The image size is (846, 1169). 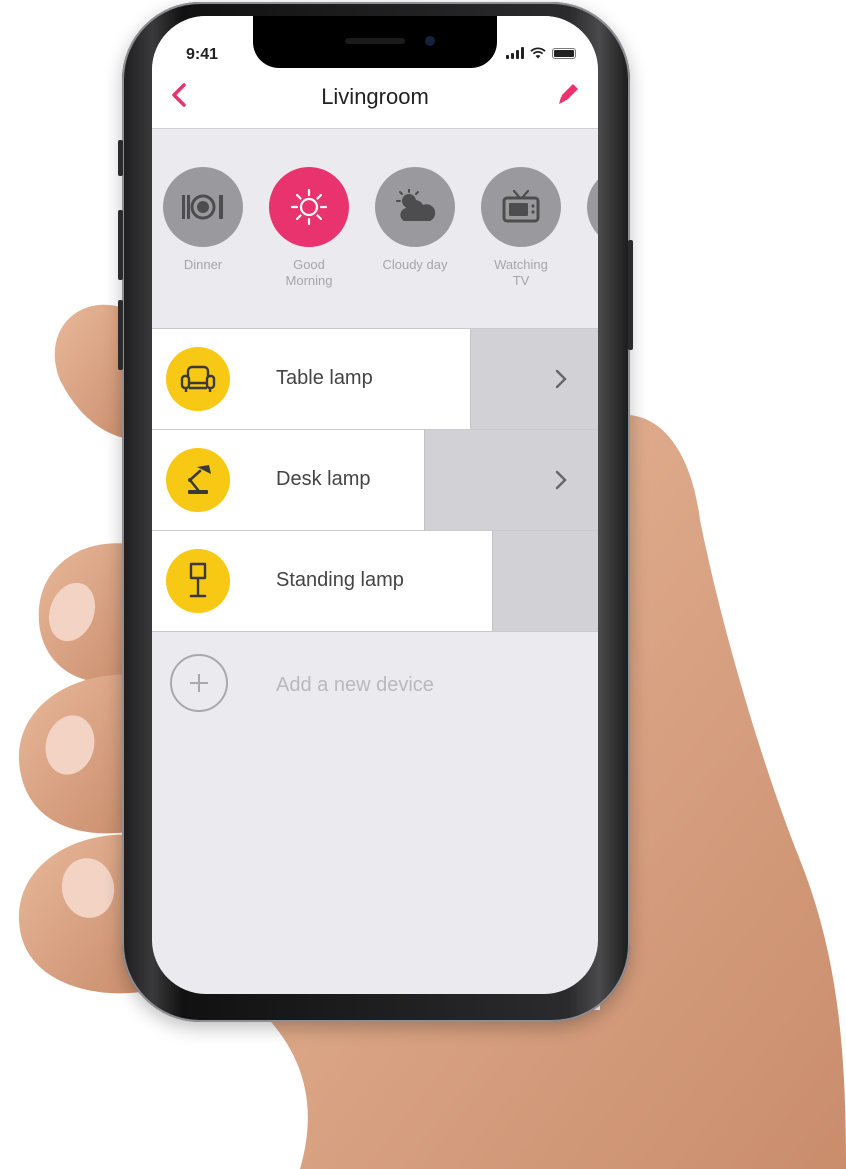 I want to click on scene-label: Cloudy day, so click(x=415, y=264).